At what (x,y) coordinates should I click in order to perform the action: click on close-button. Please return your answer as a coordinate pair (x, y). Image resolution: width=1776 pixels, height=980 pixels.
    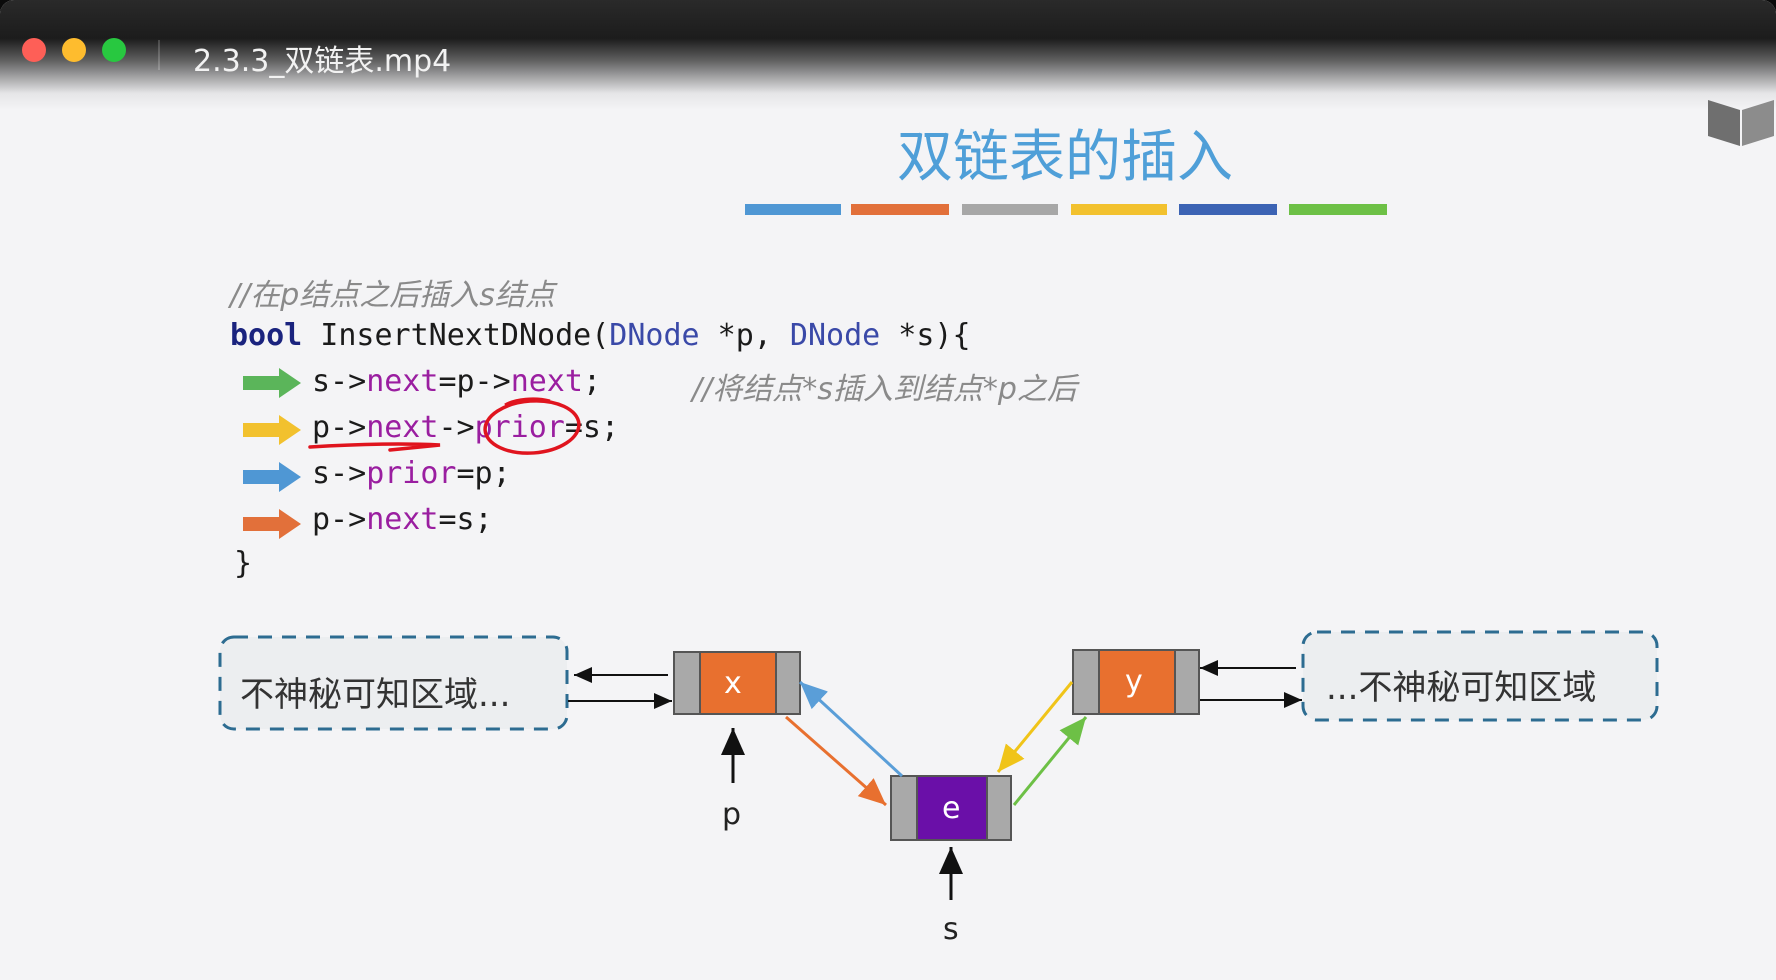
    Looking at the image, I should click on (34, 50).